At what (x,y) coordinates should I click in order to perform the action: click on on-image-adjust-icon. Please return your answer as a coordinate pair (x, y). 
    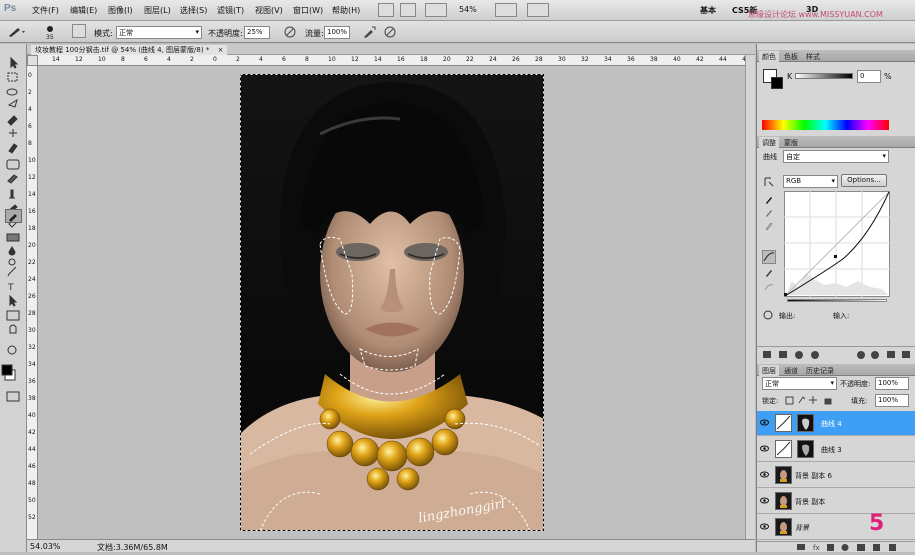
    Looking at the image, I should click on (769, 182).